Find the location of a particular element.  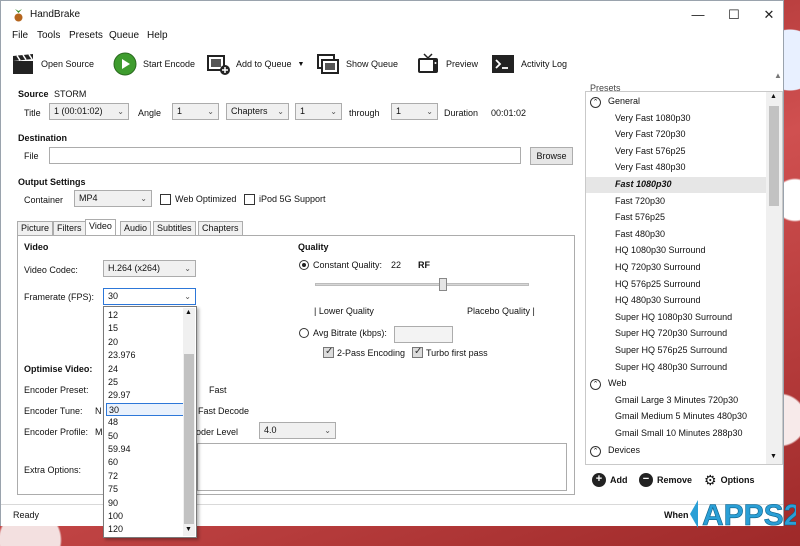

avg-bitrate-radio is located at coordinates (304, 333).